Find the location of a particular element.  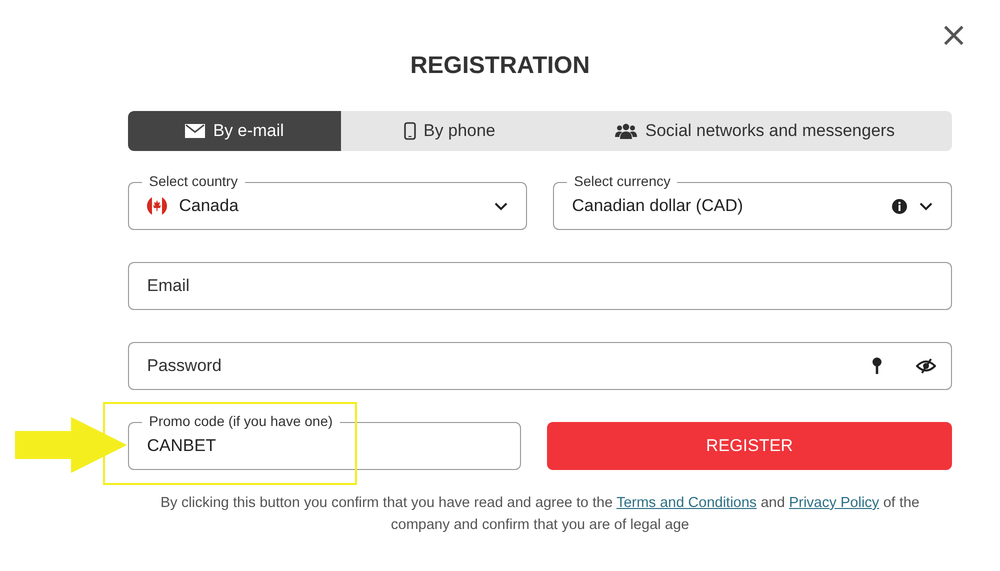

flag-icon is located at coordinates (157, 206).